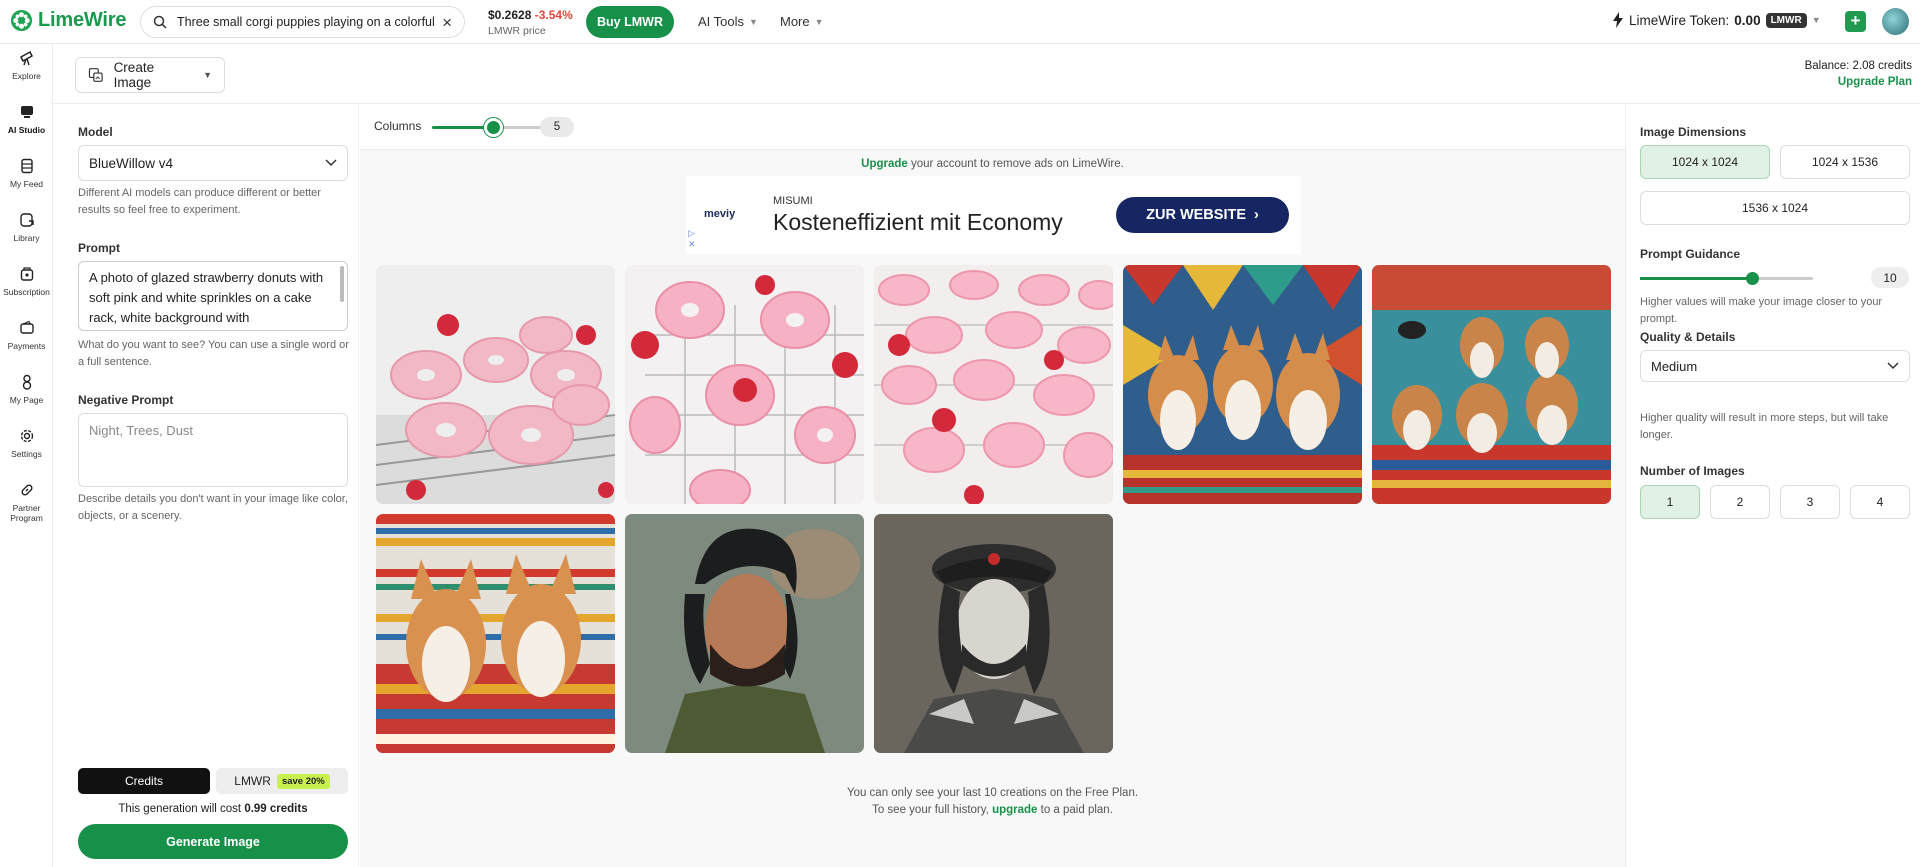  Describe the element at coordinates (95, 132) in the screenshot. I see `model-label: Model` at that location.